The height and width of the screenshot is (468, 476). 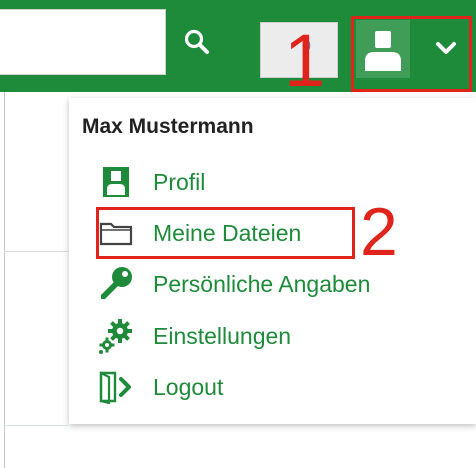 What do you see at coordinates (225, 233) in the screenshot?
I see `highlight-meine-dateien` at bounding box center [225, 233].